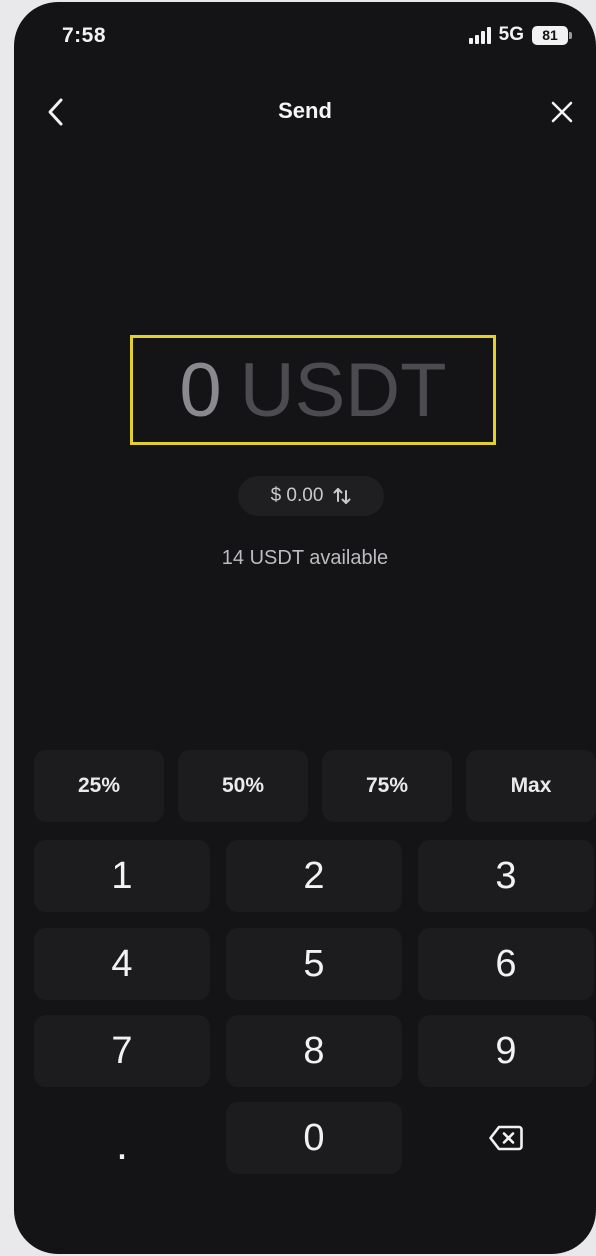  I want to click on key-1: 1, so click(122, 876).